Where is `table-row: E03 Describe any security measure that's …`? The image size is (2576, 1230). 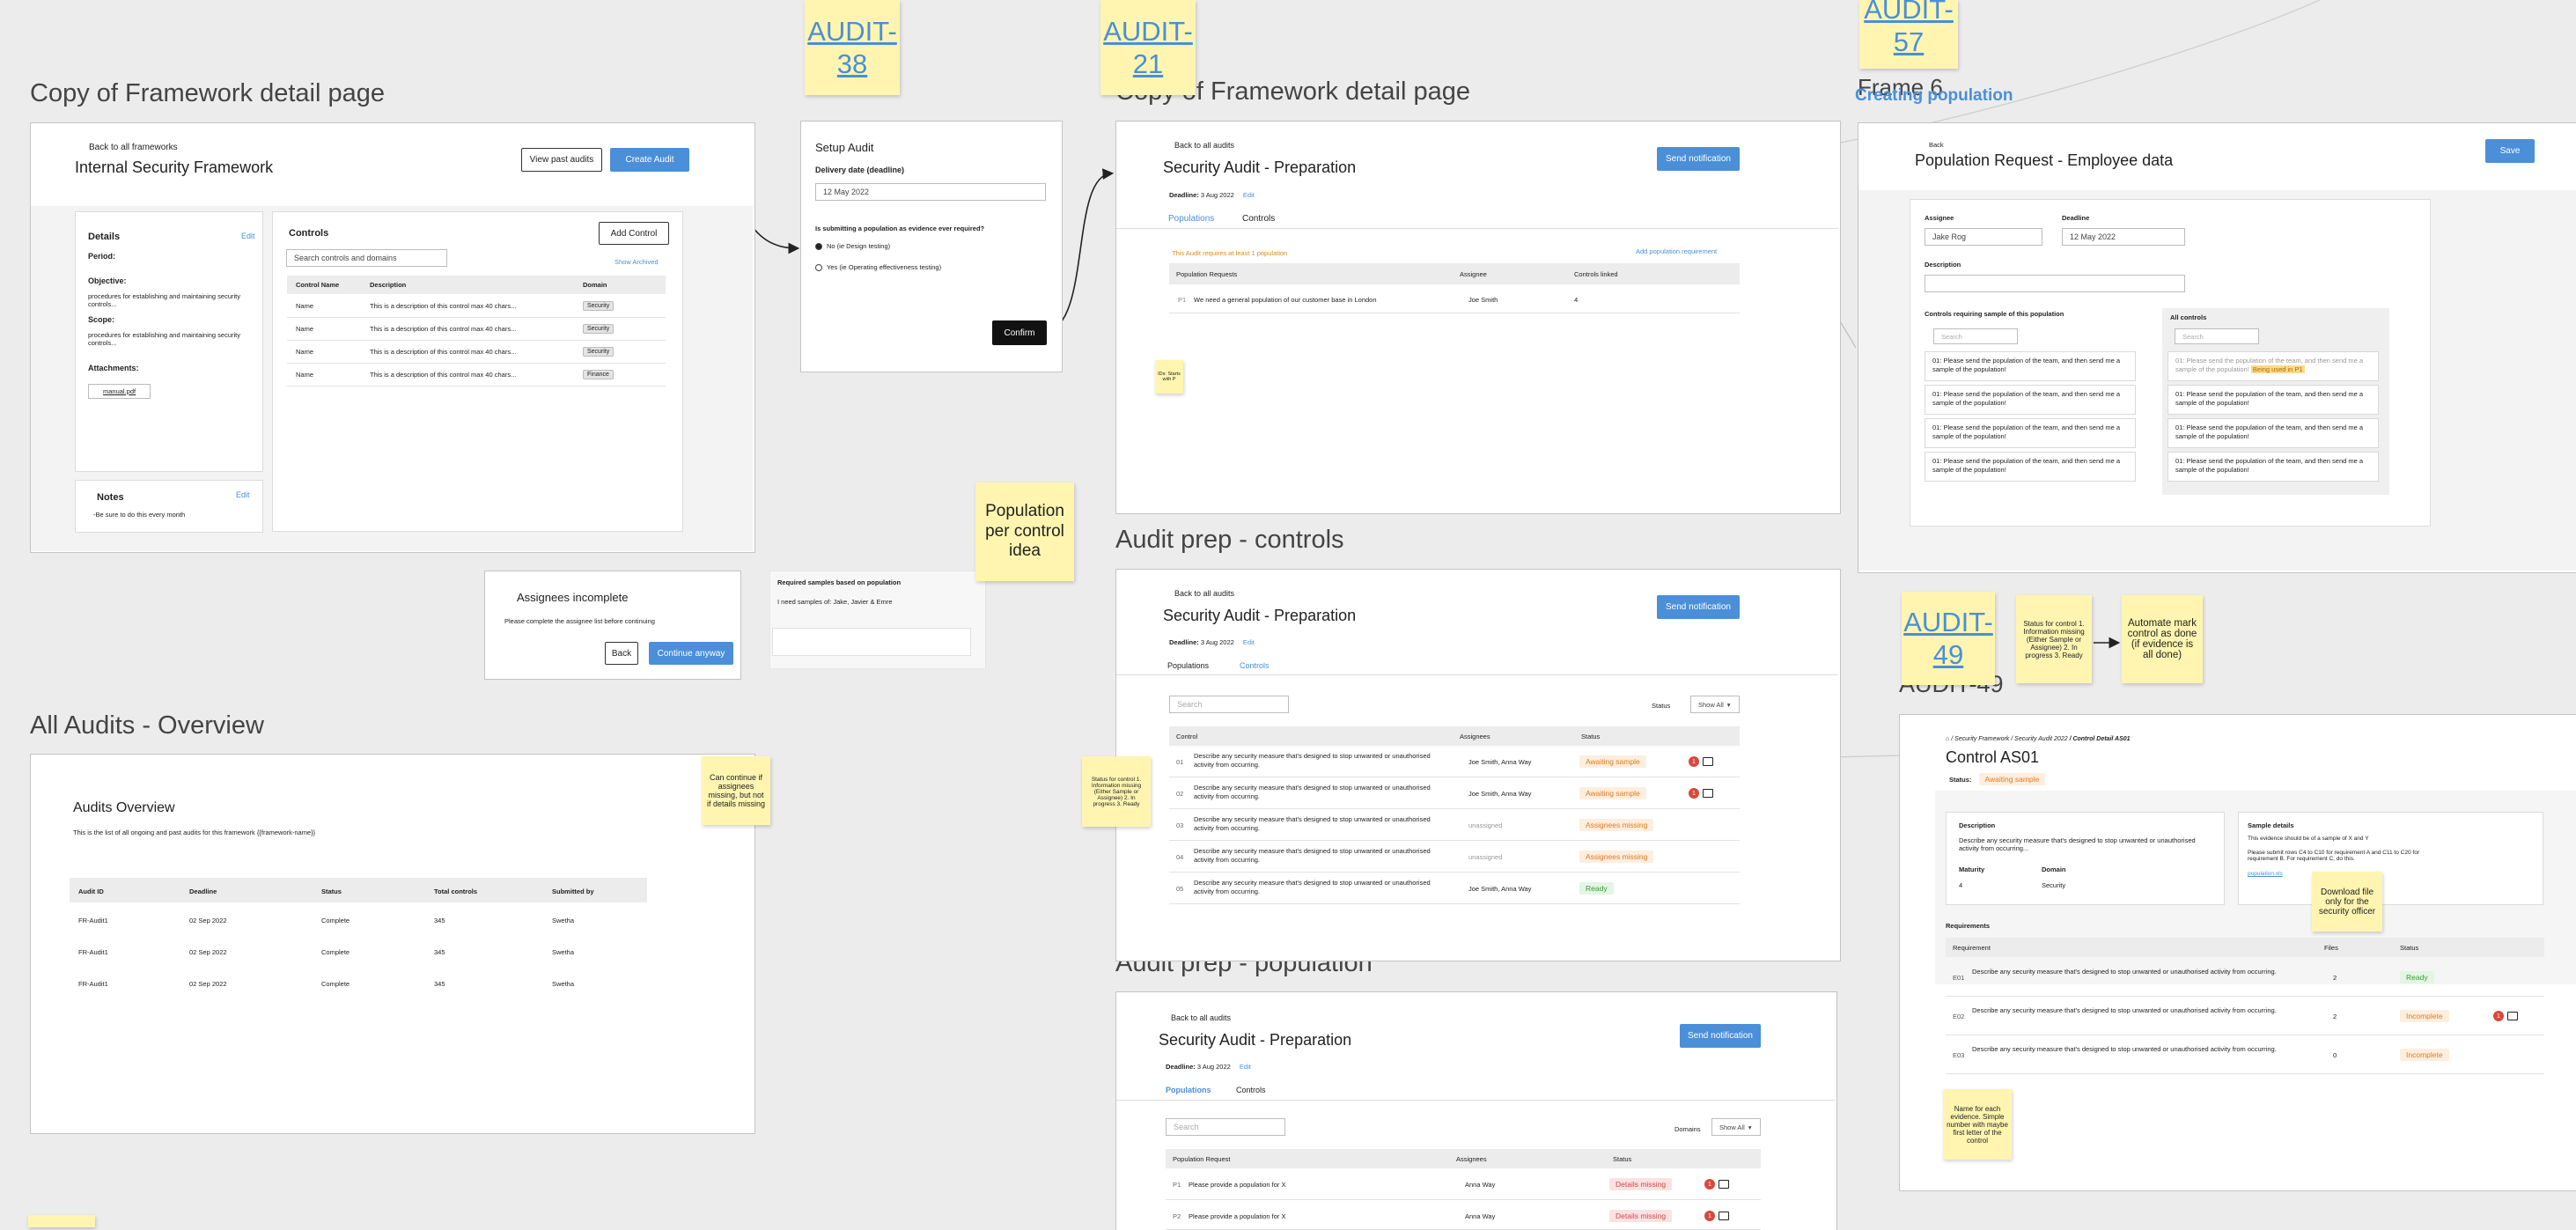 table-row: E03 Describe any security measure that's … is located at coordinates (2245, 1054).